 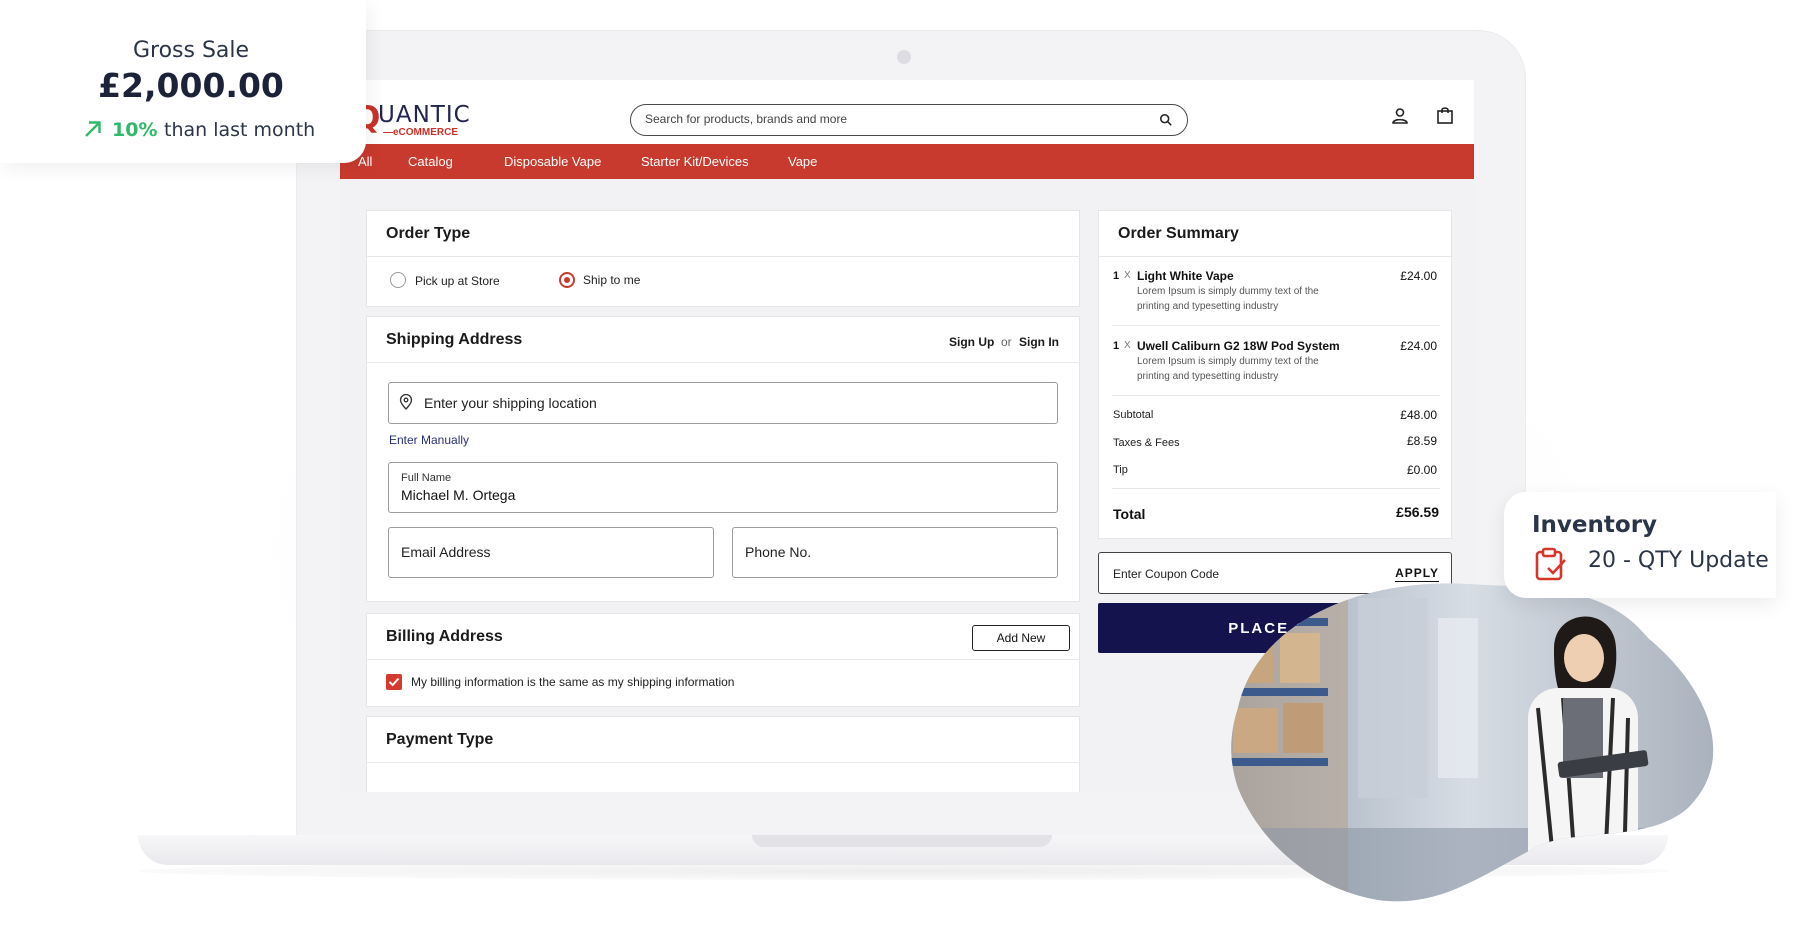 I want to click on subtotal-value: £48.00, so click(x=1418, y=415).